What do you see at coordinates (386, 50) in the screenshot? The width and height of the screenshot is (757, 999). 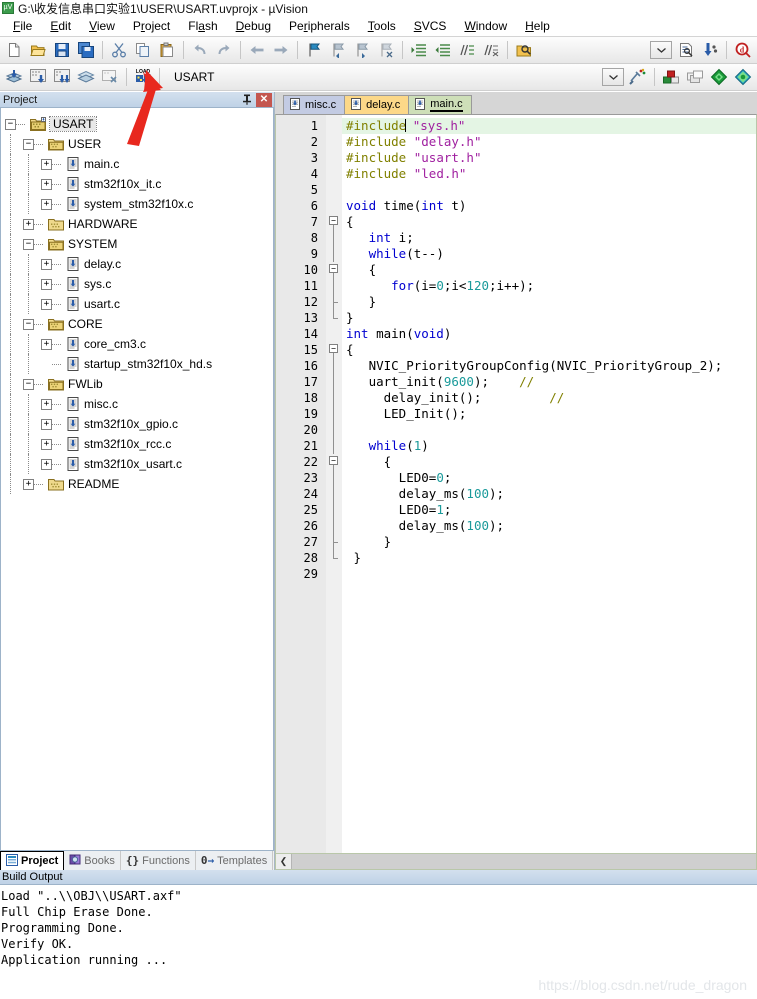 I see `bookmark-clear-icon` at bounding box center [386, 50].